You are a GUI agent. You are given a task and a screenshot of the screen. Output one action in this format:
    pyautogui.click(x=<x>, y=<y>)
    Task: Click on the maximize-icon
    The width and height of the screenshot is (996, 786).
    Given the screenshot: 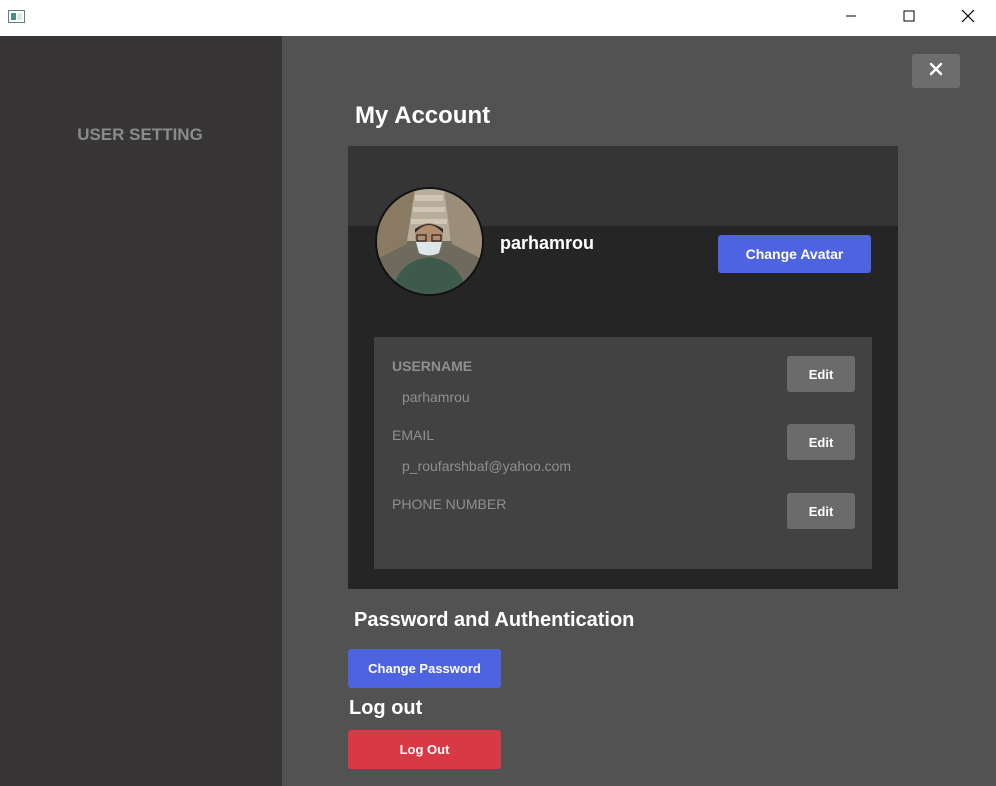 What is the action you would take?
    pyautogui.click(x=909, y=18)
    